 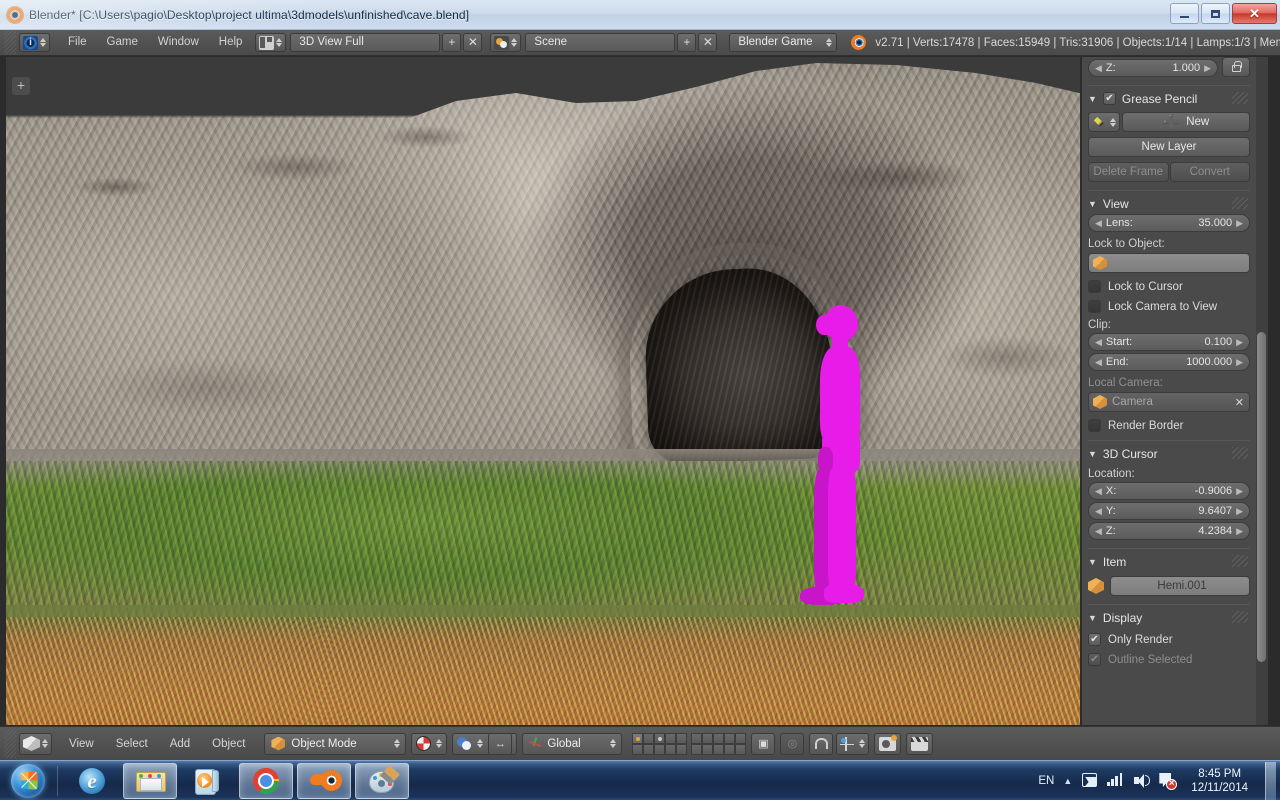 What do you see at coordinates (1094, 425) in the screenshot?
I see `render-border-checkbox` at bounding box center [1094, 425].